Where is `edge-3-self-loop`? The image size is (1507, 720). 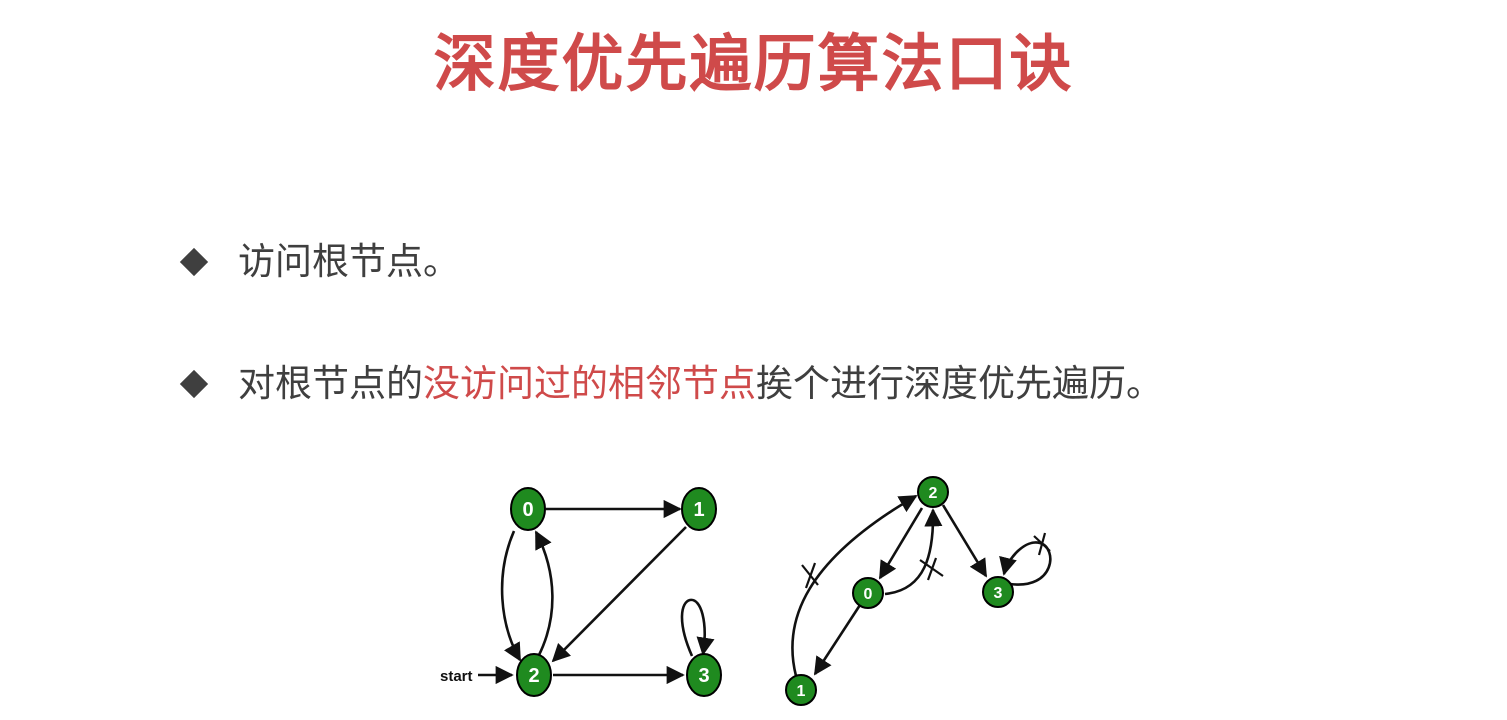 edge-3-self-loop is located at coordinates (697, 627).